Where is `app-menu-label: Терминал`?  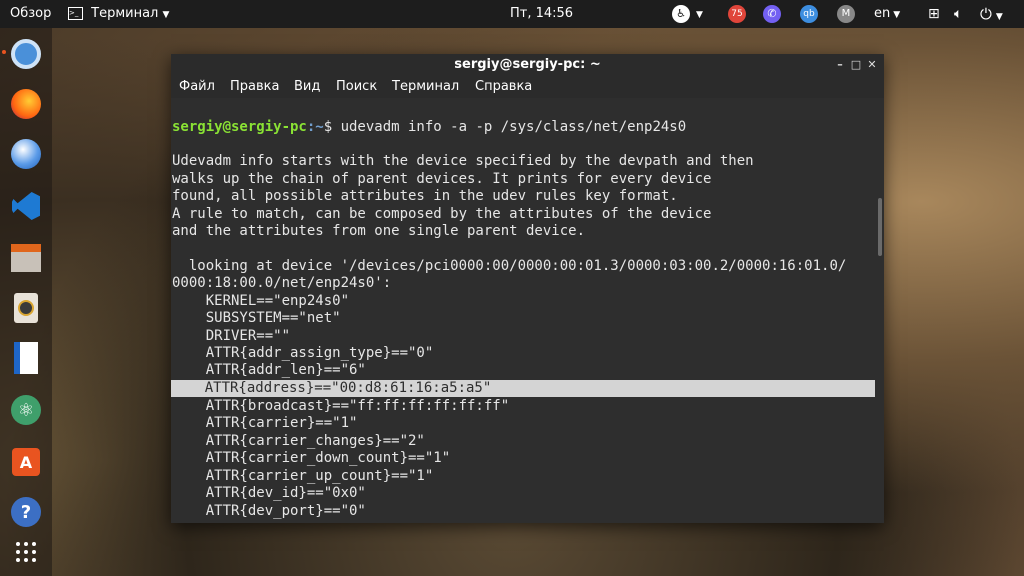
app-menu-label: Терминал is located at coordinates (125, 13).